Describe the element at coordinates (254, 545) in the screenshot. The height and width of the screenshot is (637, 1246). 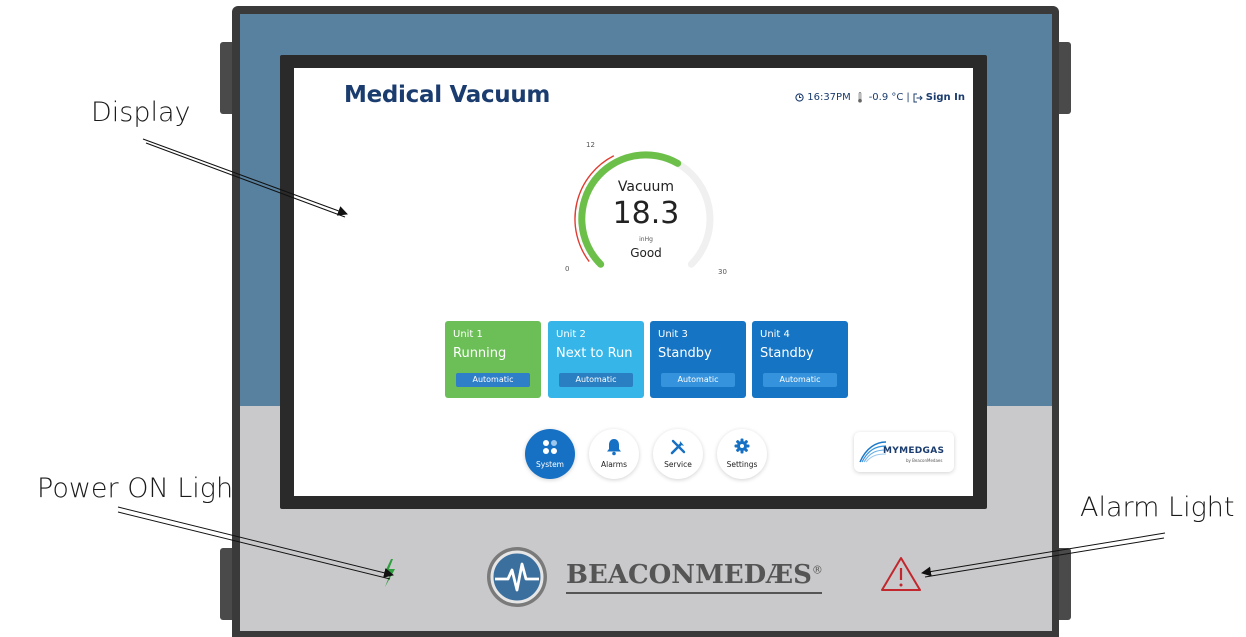
I see `power-callout-arrow-shadow` at that location.